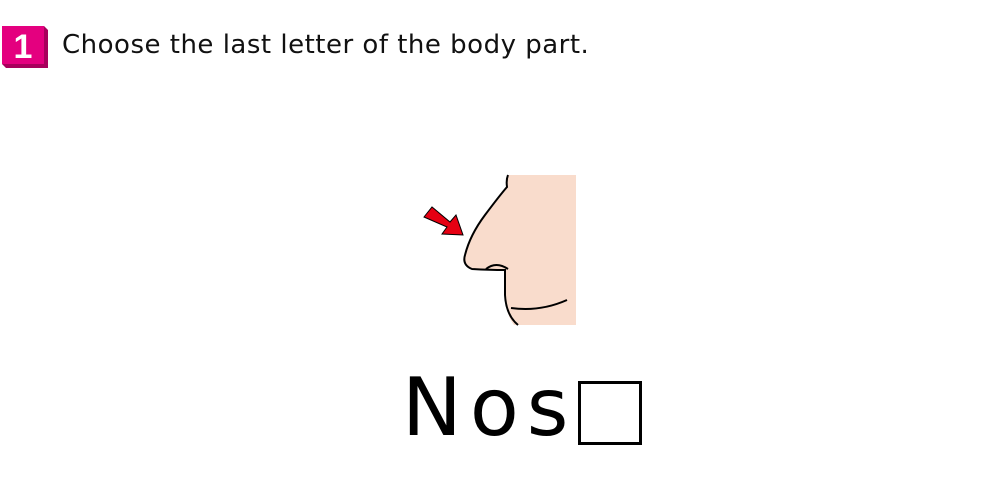 Image resolution: width=1000 pixels, height=500 pixels. What do you see at coordinates (489, 407) in the screenshot?
I see `word-shown-letters: Nos` at bounding box center [489, 407].